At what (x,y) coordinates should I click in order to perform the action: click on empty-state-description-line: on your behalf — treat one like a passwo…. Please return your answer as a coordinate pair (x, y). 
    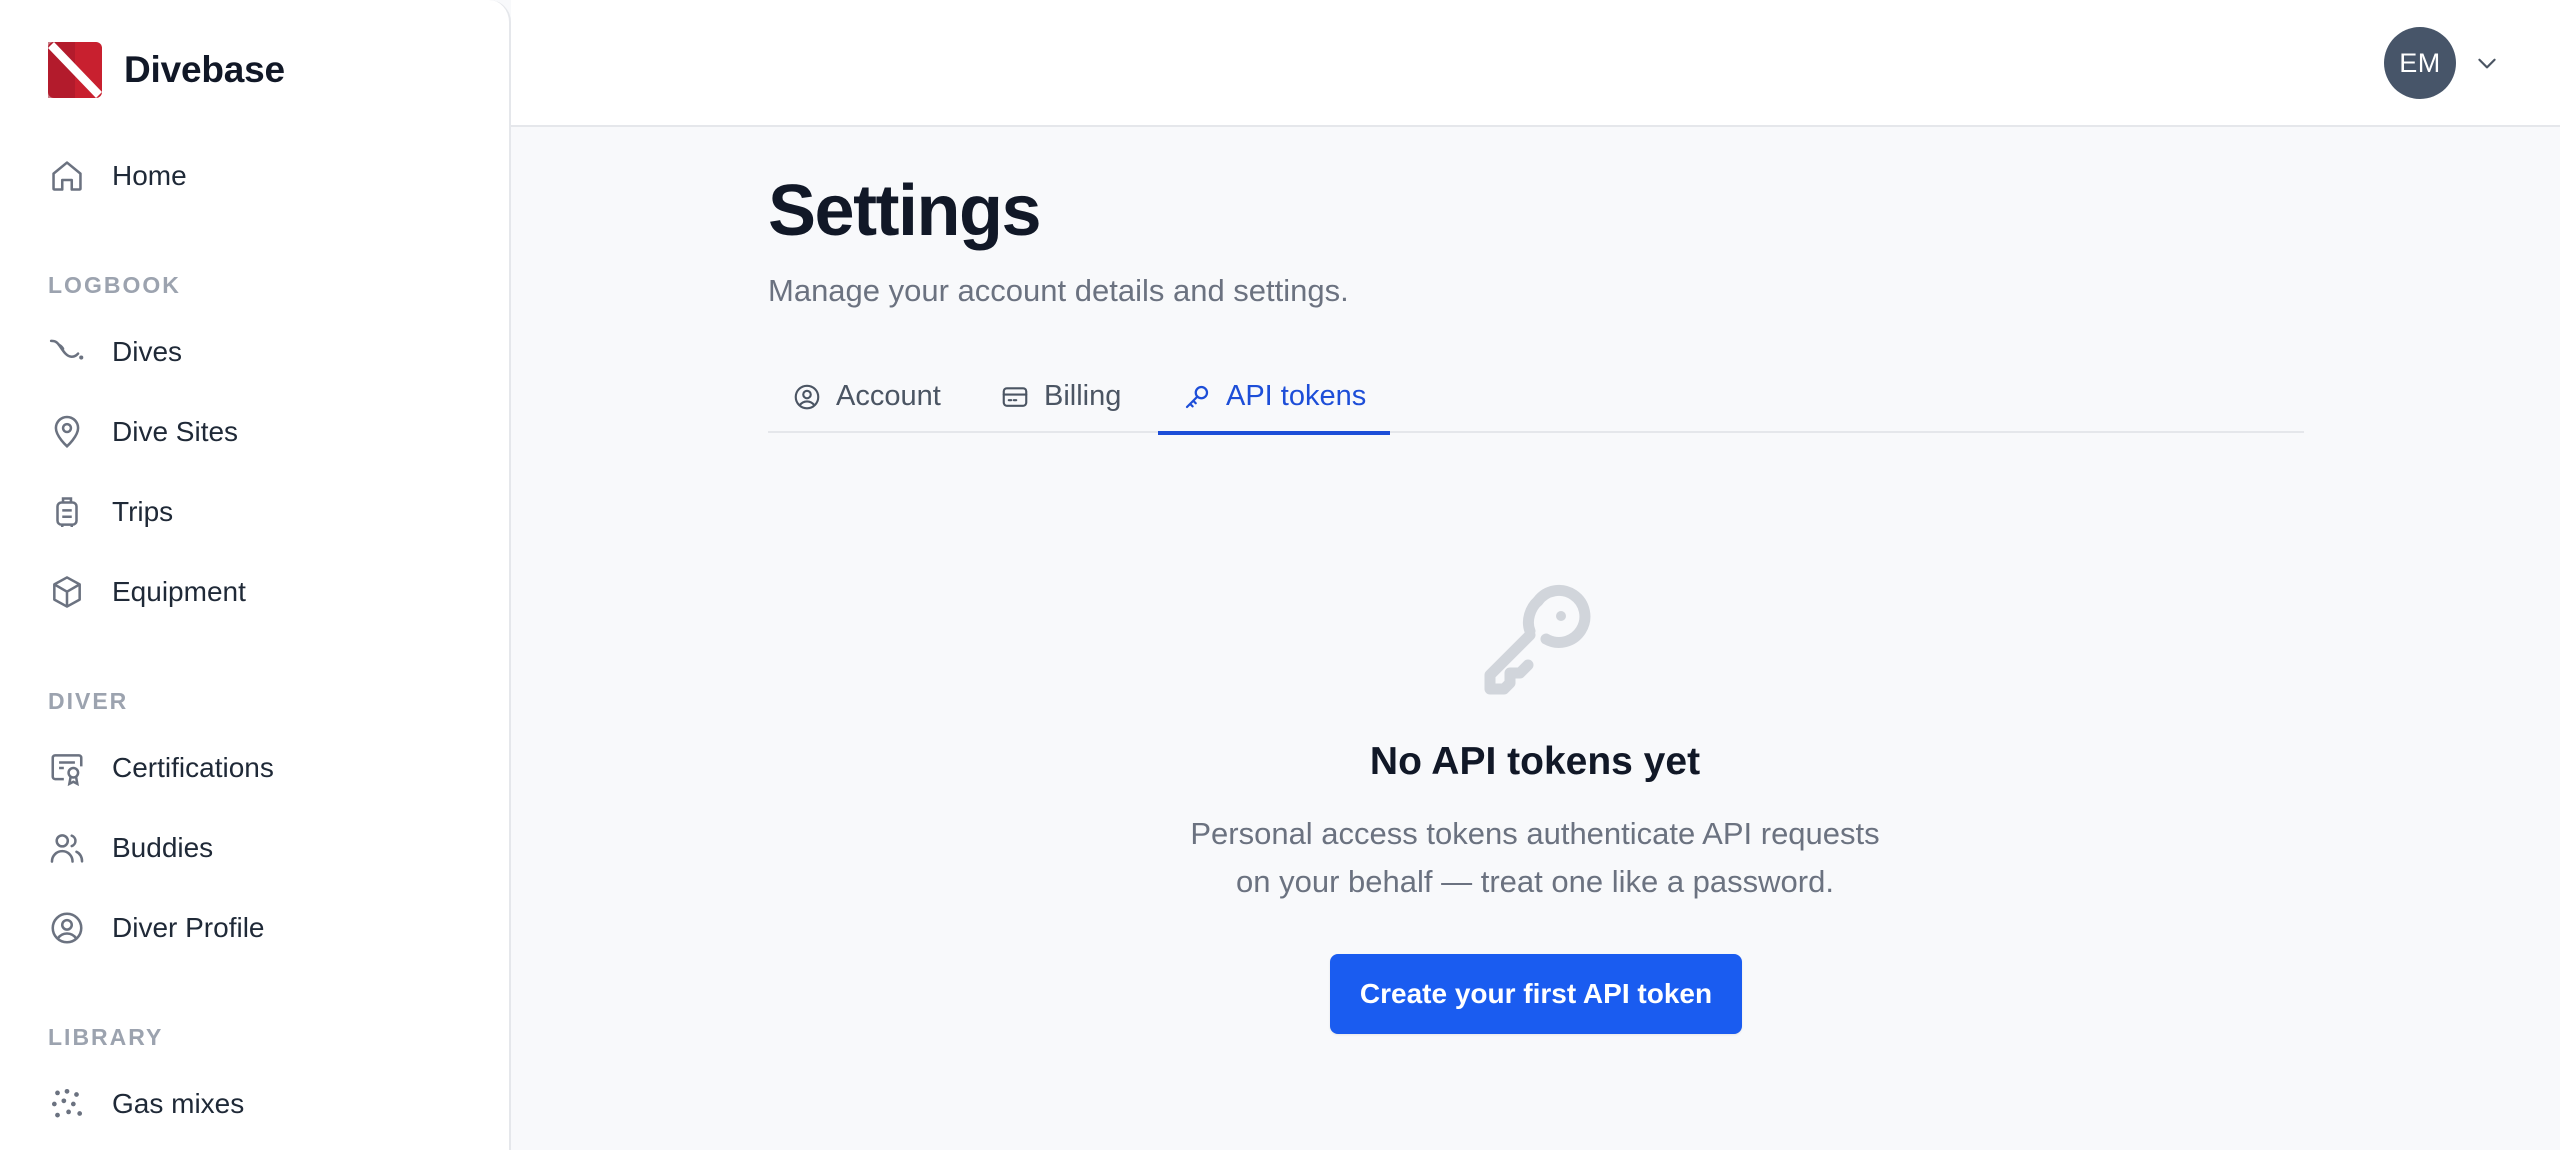
    Looking at the image, I should click on (1535, 881).